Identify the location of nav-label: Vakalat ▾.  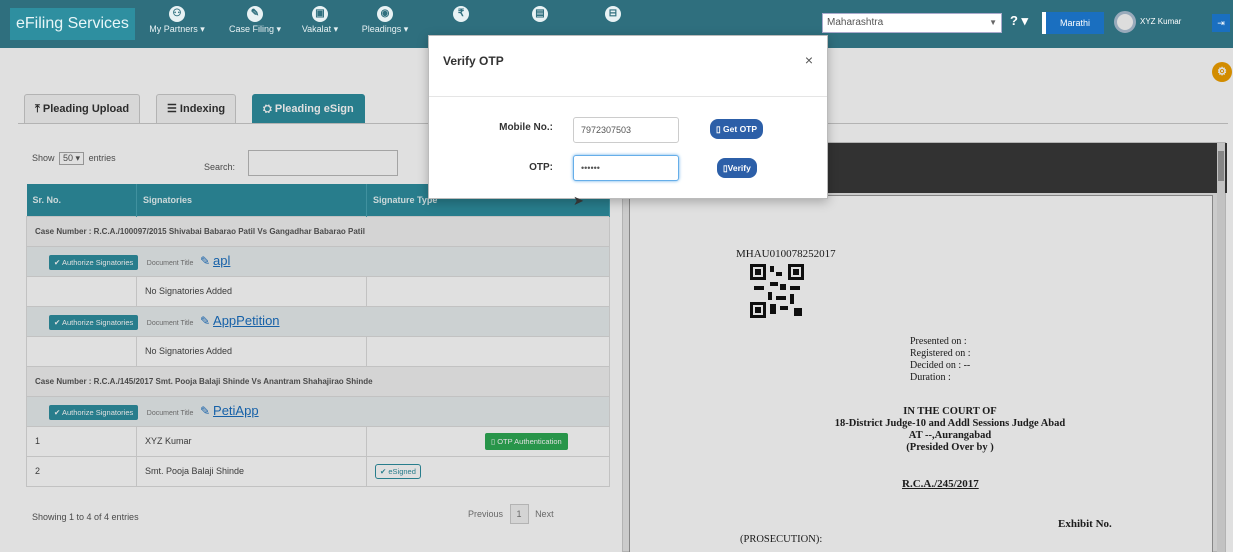
(320, 29).